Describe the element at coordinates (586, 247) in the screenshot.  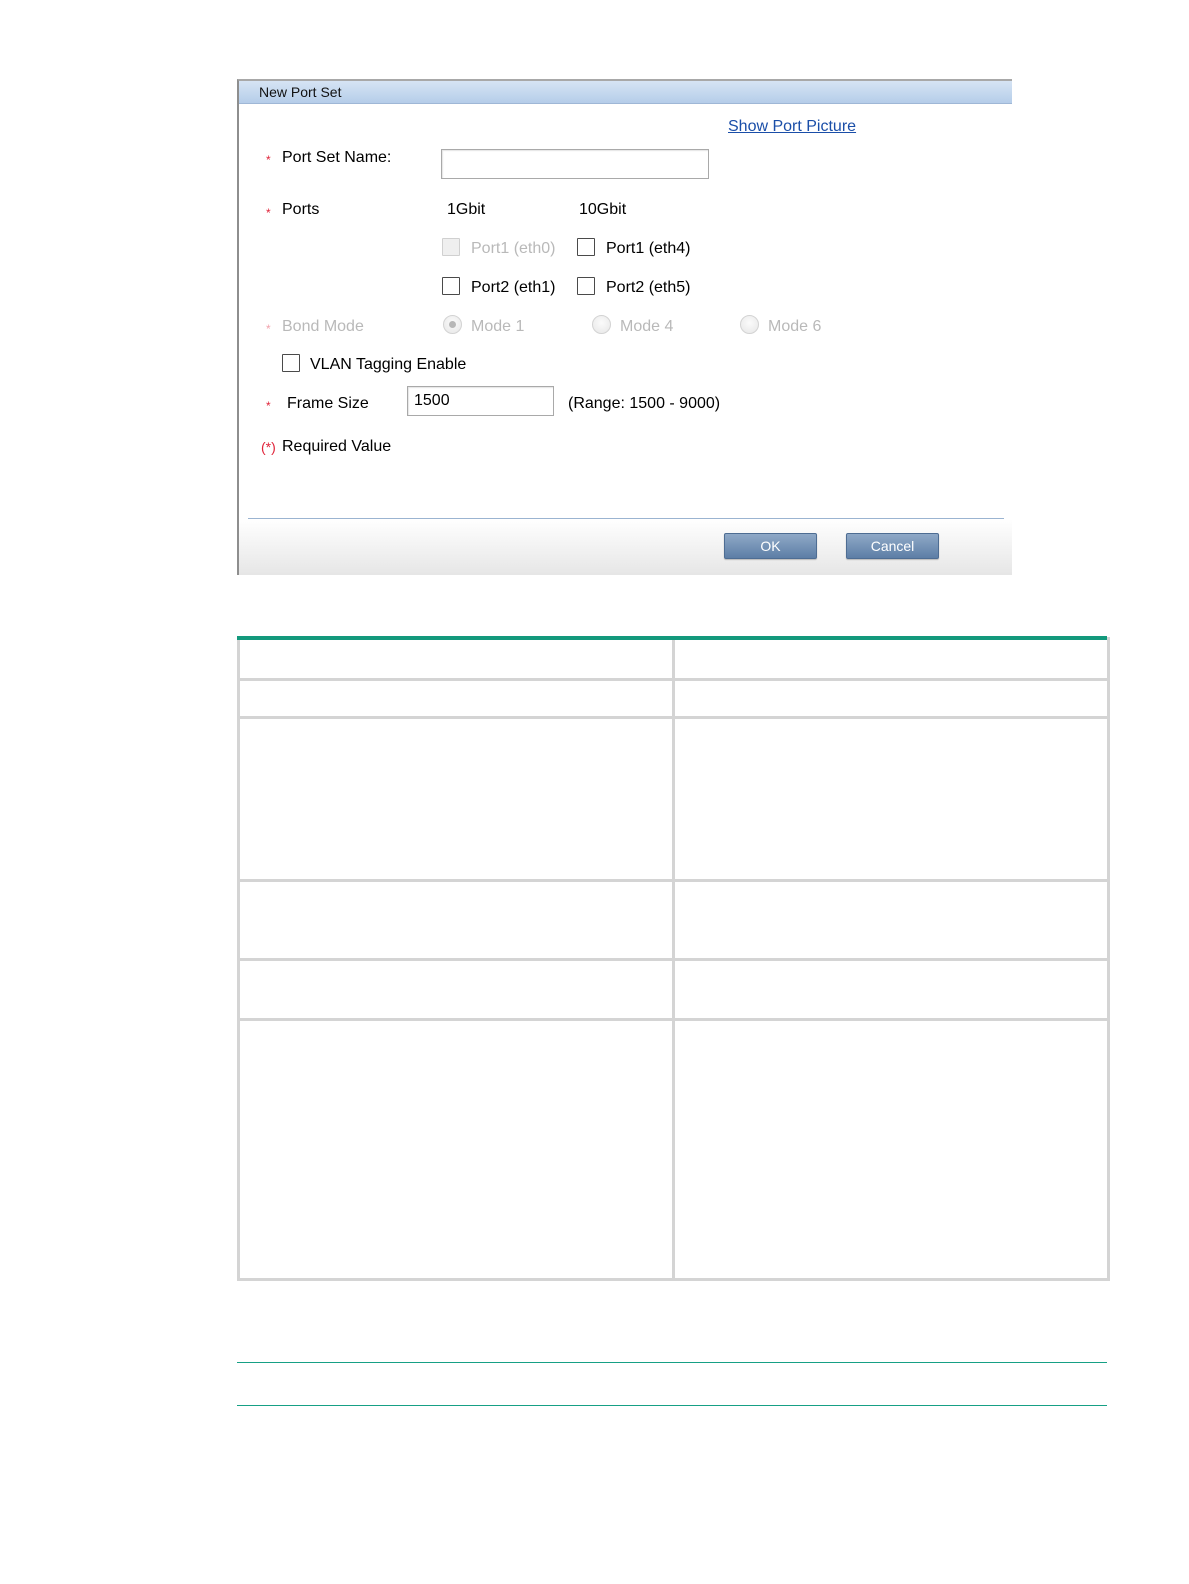
I see `port1-eth4-checkbox` at that location.